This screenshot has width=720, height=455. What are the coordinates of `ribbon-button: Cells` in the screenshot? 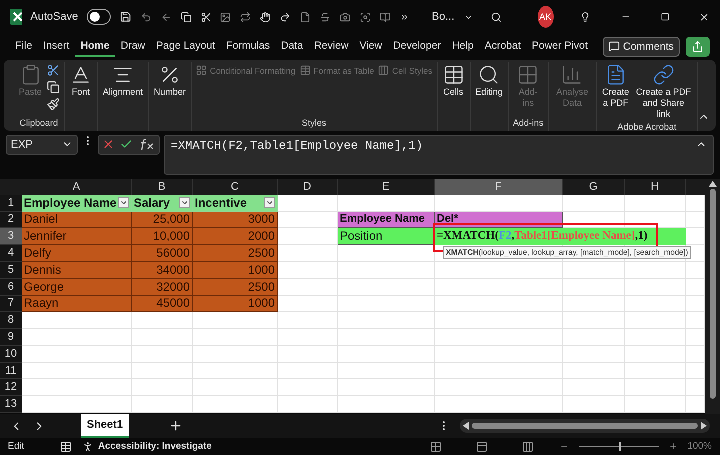 It's located at (454, 81).